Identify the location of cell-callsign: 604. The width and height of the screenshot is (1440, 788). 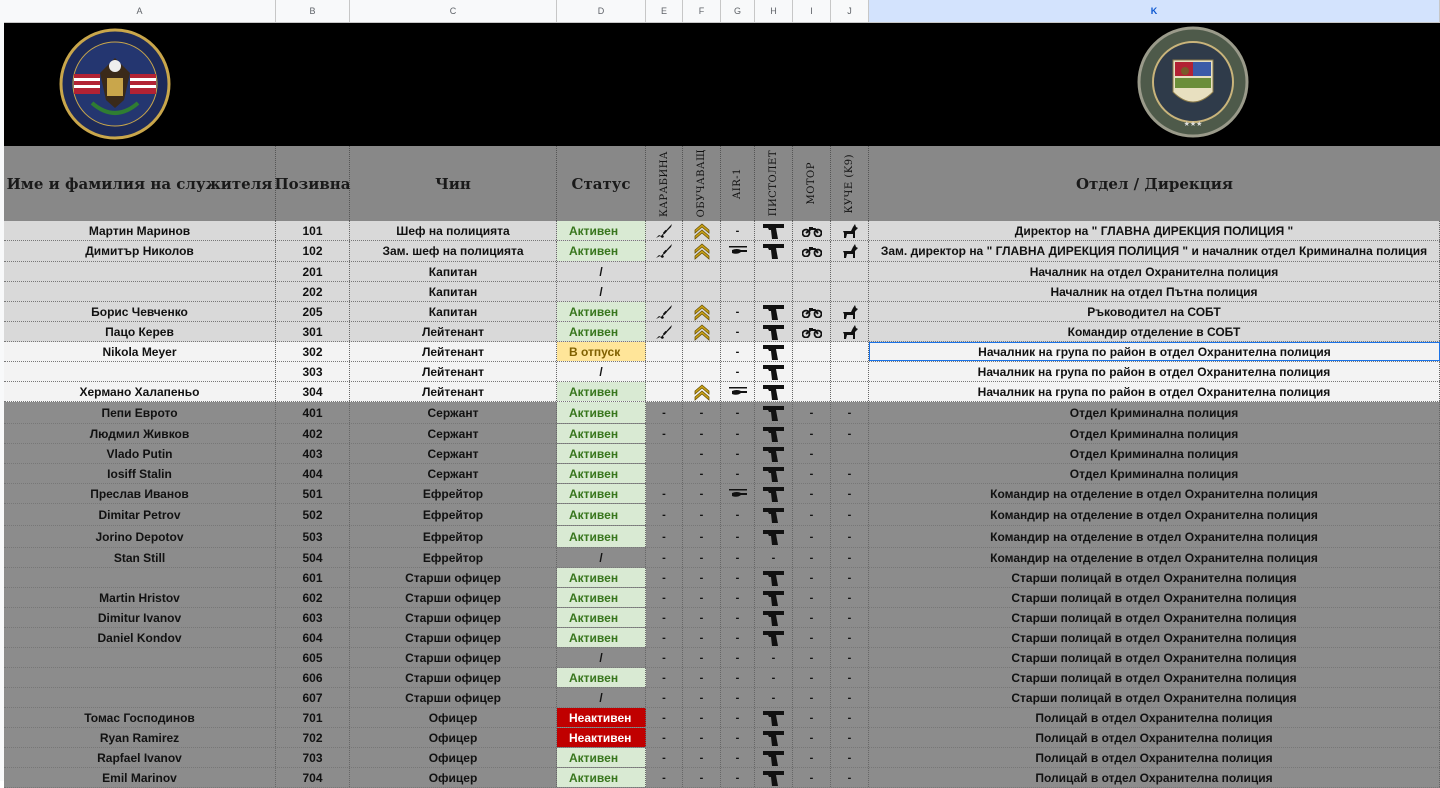
(313, 637).